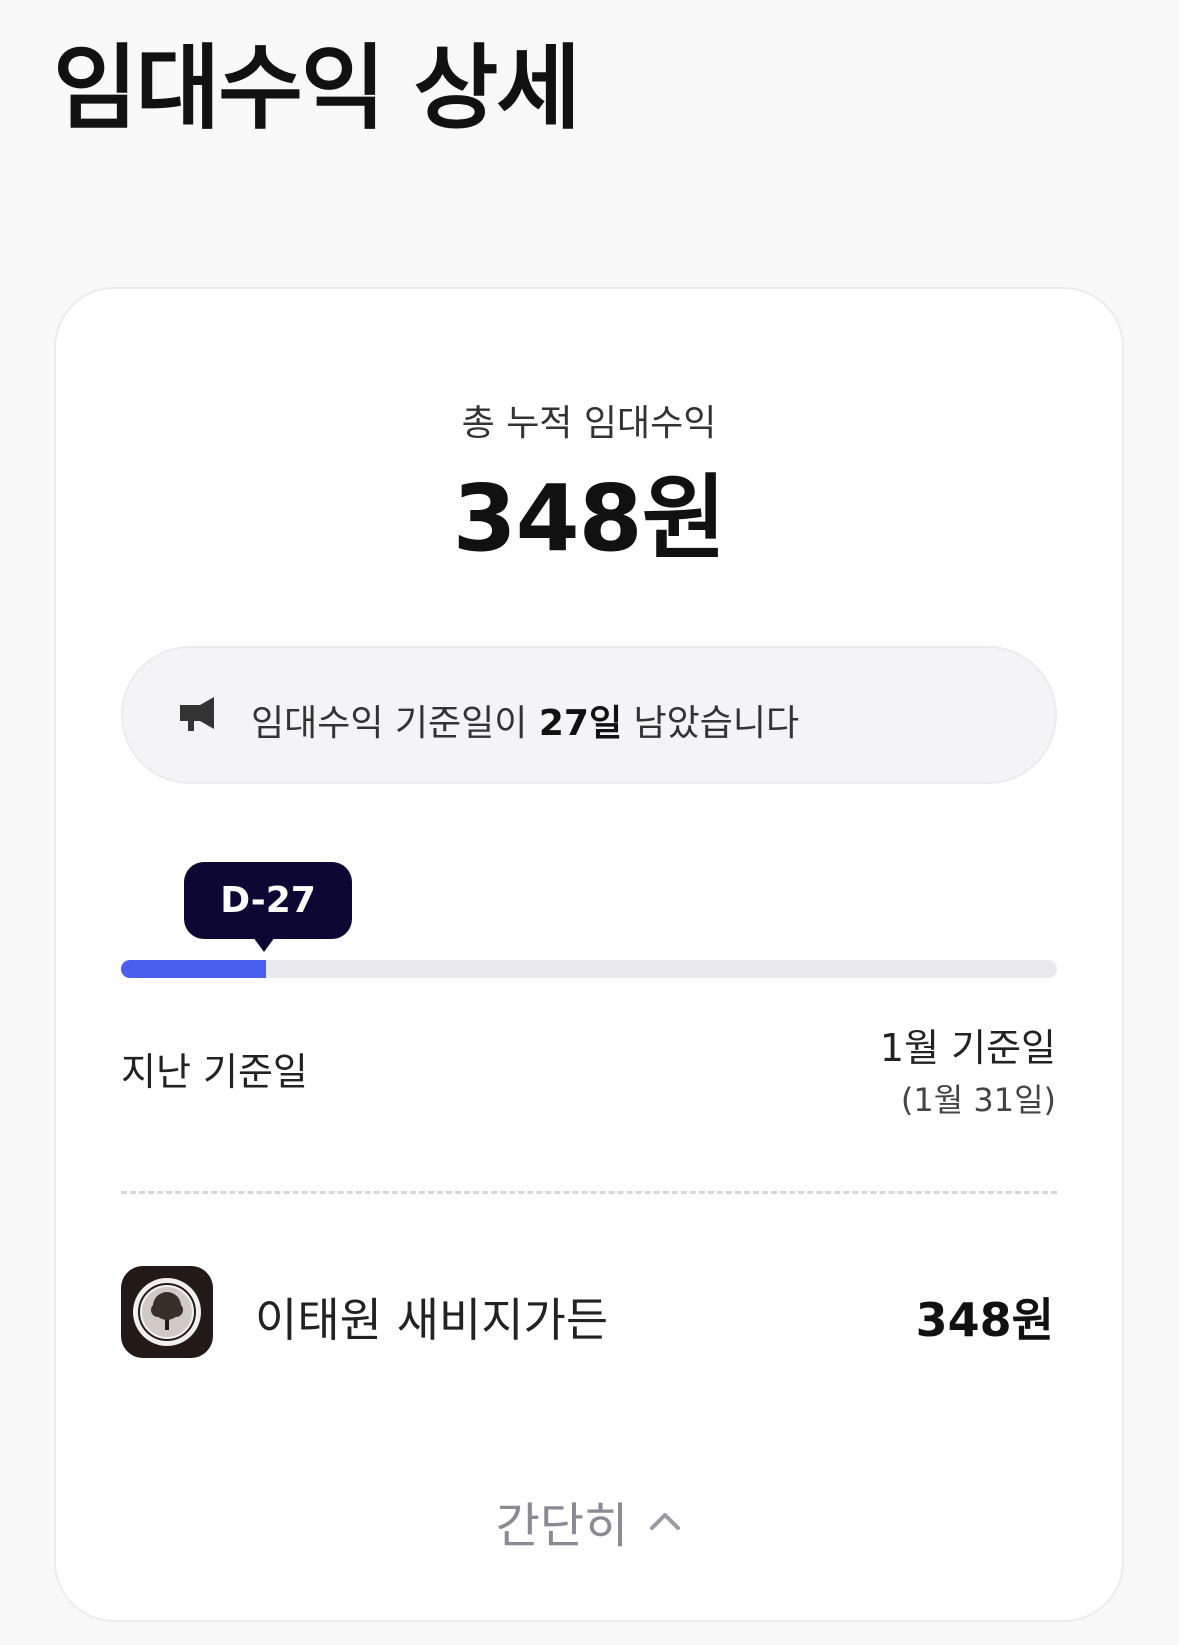 Image resolution: width=1179 pixels, height=1645 pixels. Describe the element at coordinates (665, 1521) in the screenshot. I see `chevron-up-icon` at that location.